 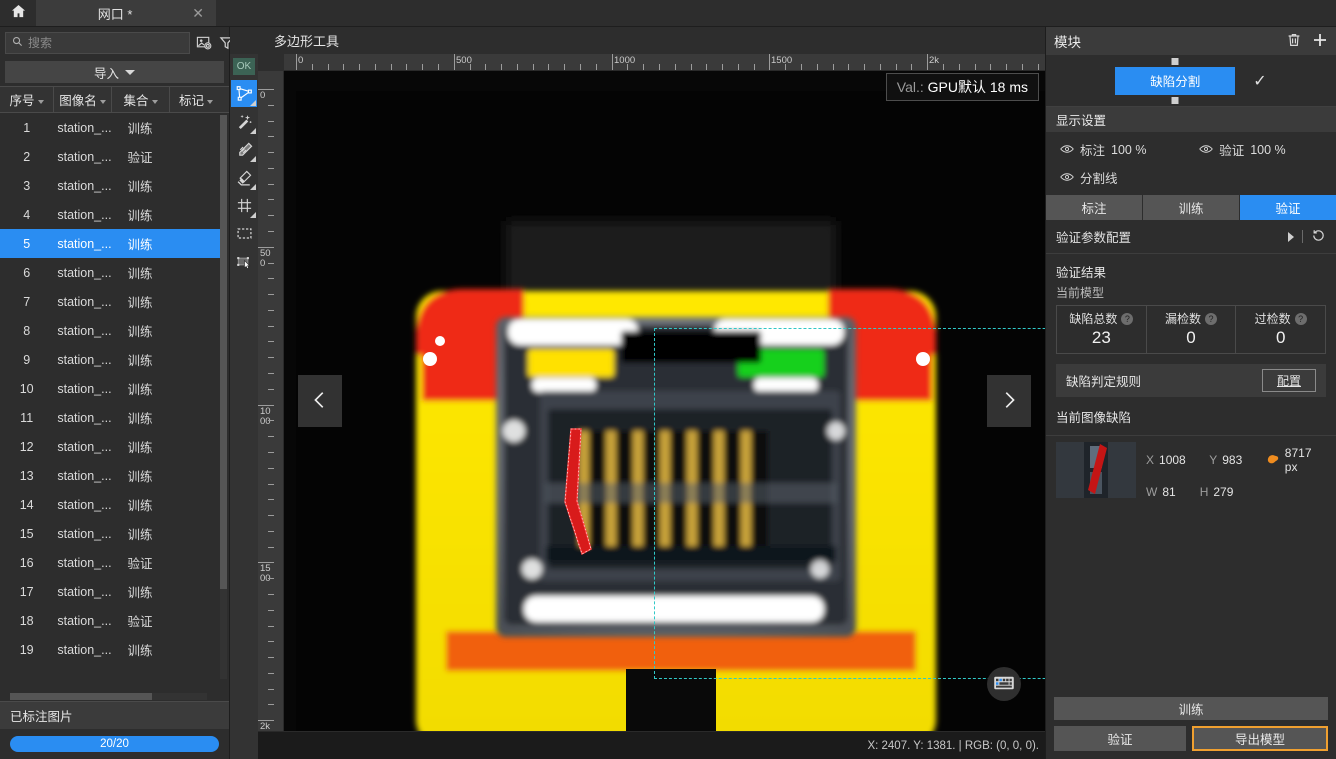 What do you see at coordinates (1115, 149) in the screenshot?
I see `display-annotation-toggle: 标注 100 %` at bounding box center [1115, 149].